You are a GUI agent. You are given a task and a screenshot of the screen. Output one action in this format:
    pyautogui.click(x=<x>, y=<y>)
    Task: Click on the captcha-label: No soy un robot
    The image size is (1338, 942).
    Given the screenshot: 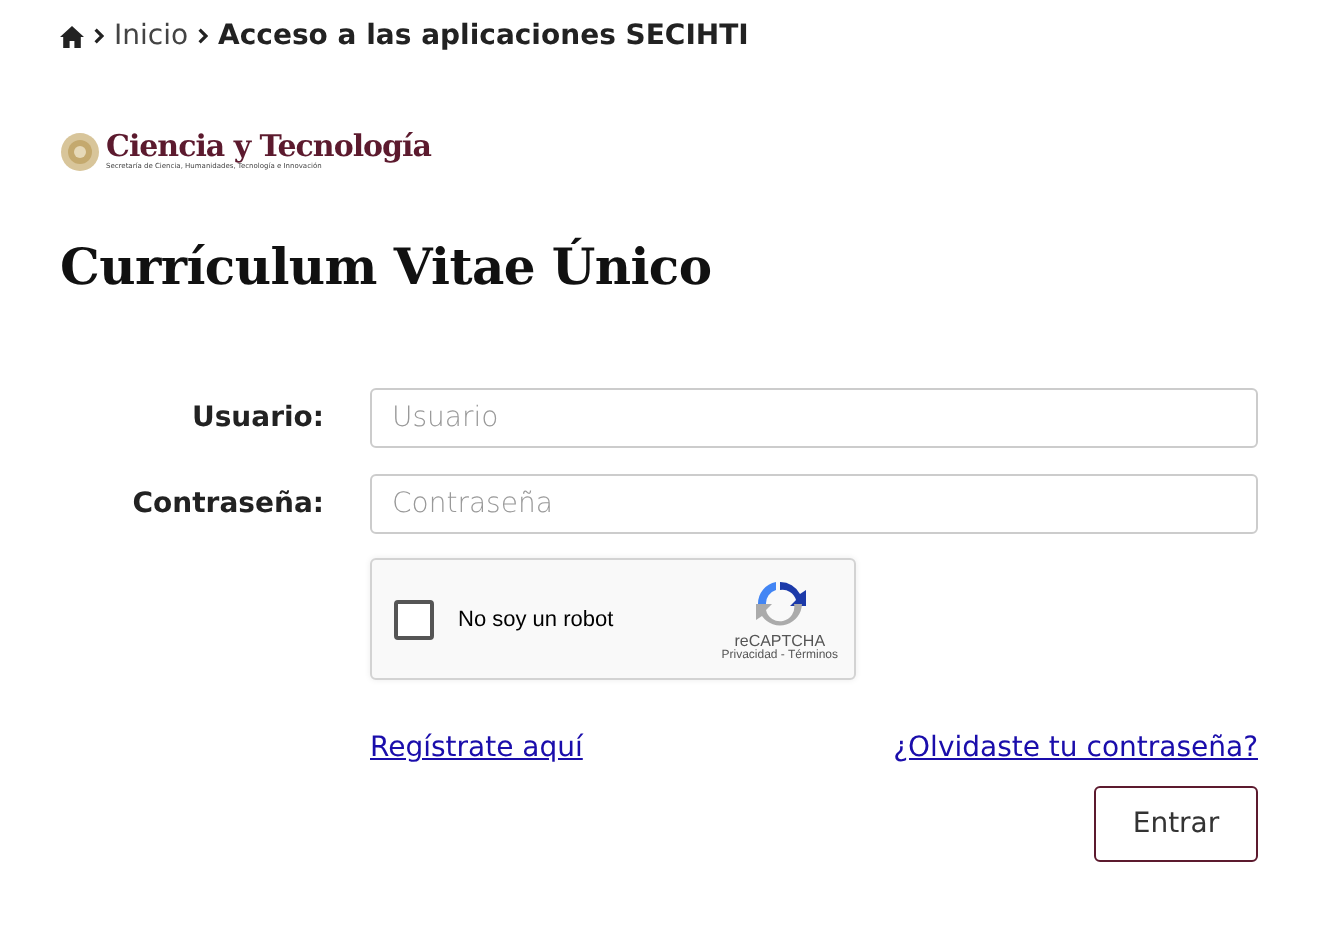 What is the action you would take?
    pyautogui.click(x=537, y=619)
    